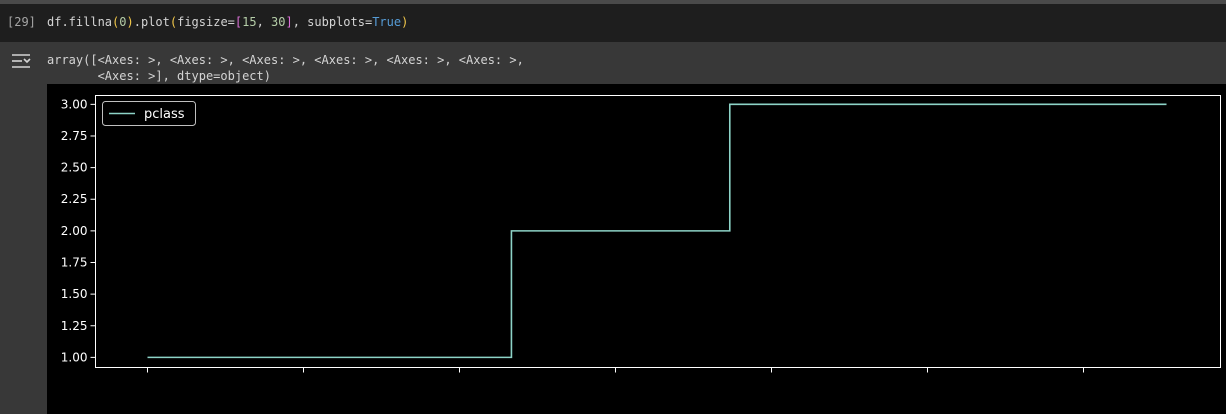 This screenshot has width=1226, height=414. What do you see at coordinates (615, 370) in the screenshot?
I see `x-axis` at bounding box center [615, 370].